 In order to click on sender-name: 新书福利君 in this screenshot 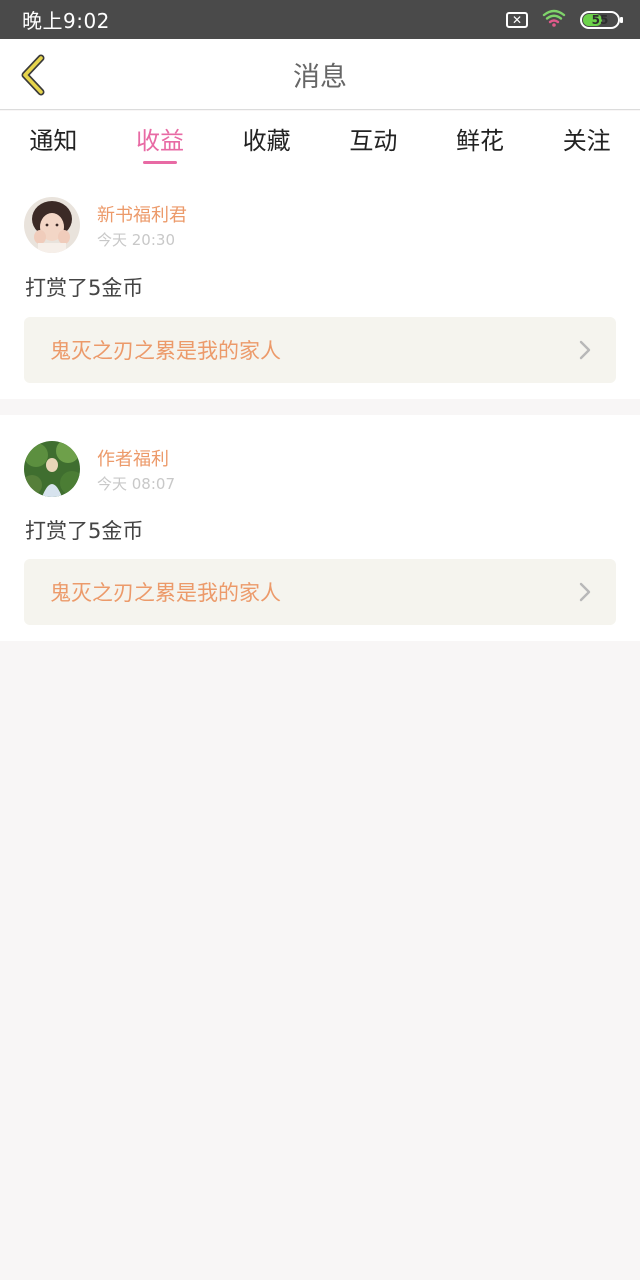, I will do `click(142, 214)`.